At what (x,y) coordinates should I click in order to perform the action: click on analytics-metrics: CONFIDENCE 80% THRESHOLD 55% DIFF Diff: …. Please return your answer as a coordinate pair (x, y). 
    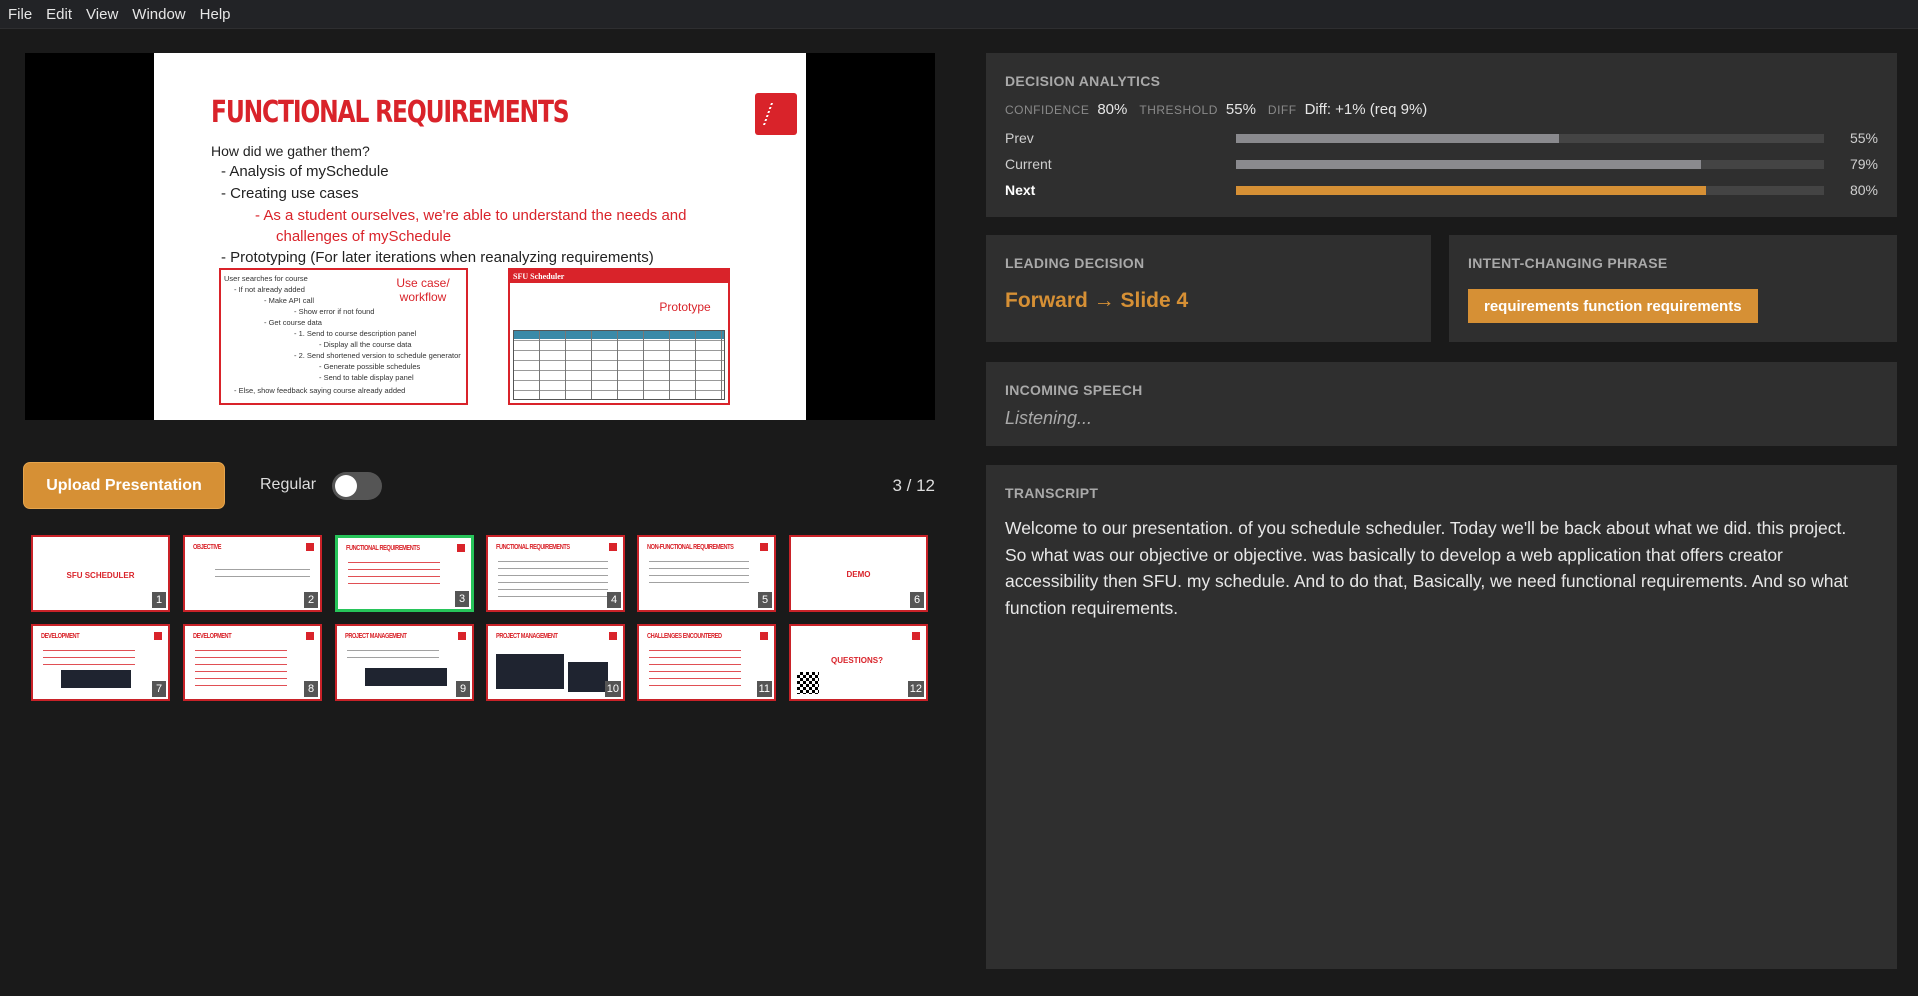
    Looking at the image, I should click on (1222, 109).